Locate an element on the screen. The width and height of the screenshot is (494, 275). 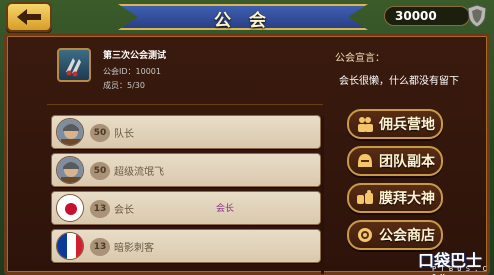
guild-shop-button: 公会商店 is located at coordinates (395, 235).